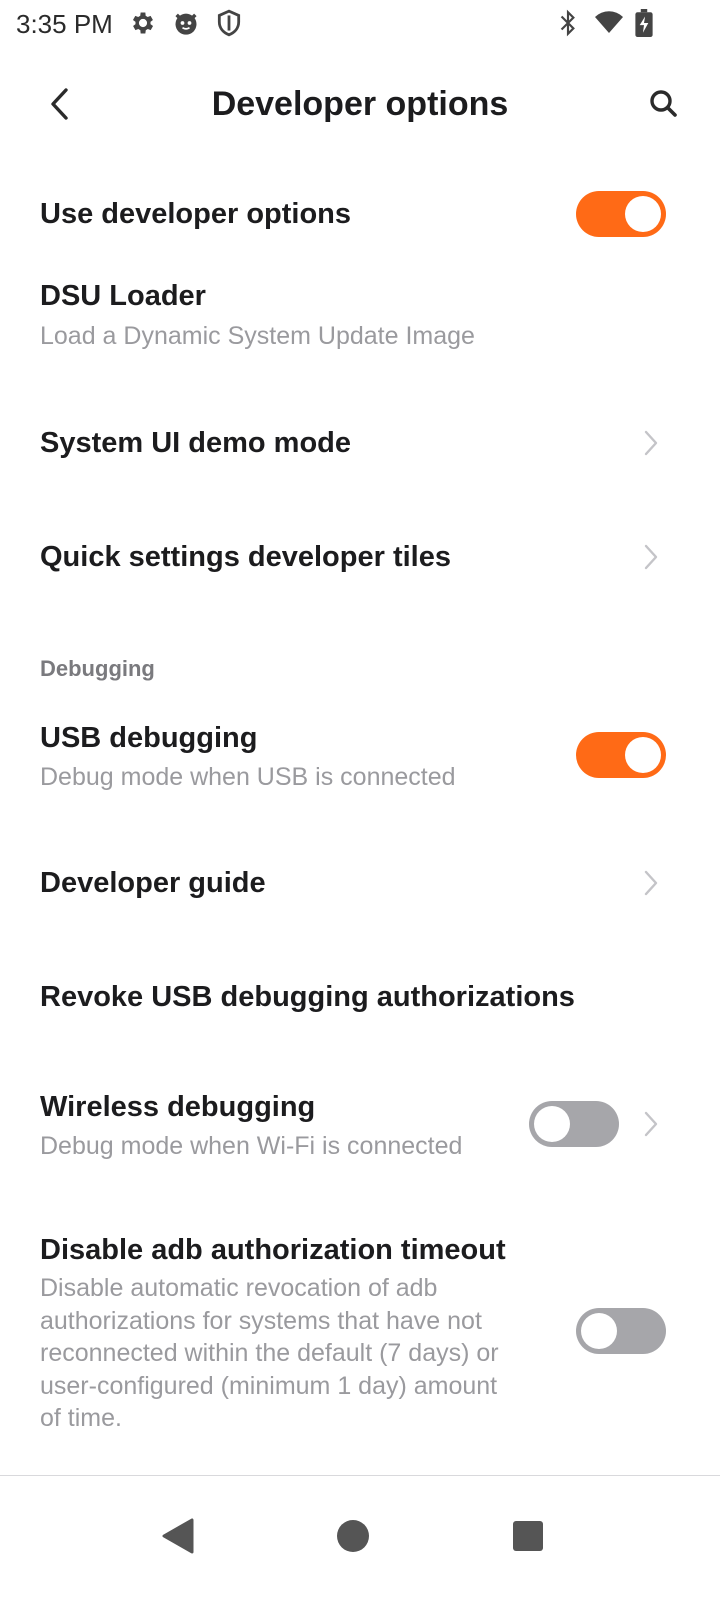 This screenshot has width=720, height=1600. I want to click on quick-settings-tiles-row: Quick settings developer tiles, so click(360, 558).